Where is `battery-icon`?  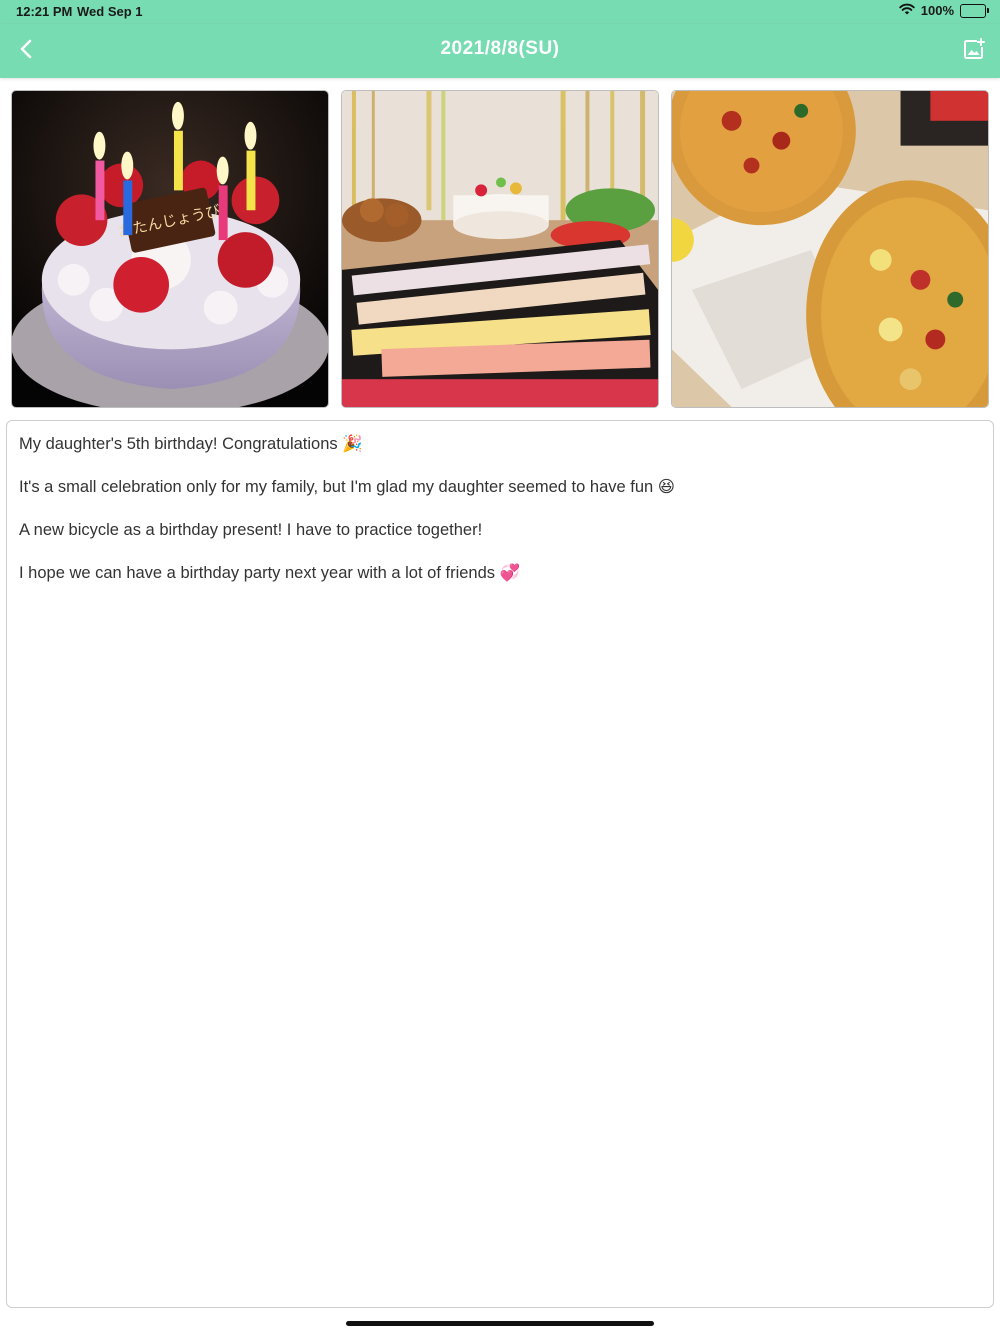 battery-icon is located at coordinates (974, 10).